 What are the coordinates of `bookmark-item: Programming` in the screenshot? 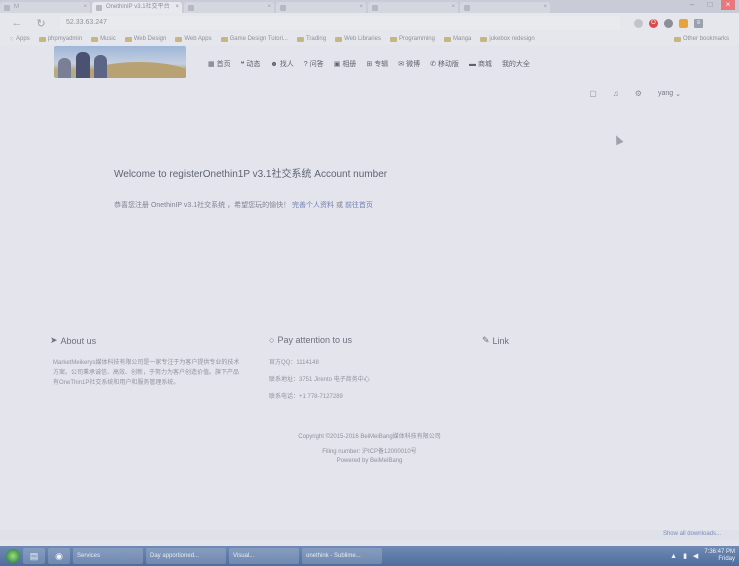 It's located at (412, 39).